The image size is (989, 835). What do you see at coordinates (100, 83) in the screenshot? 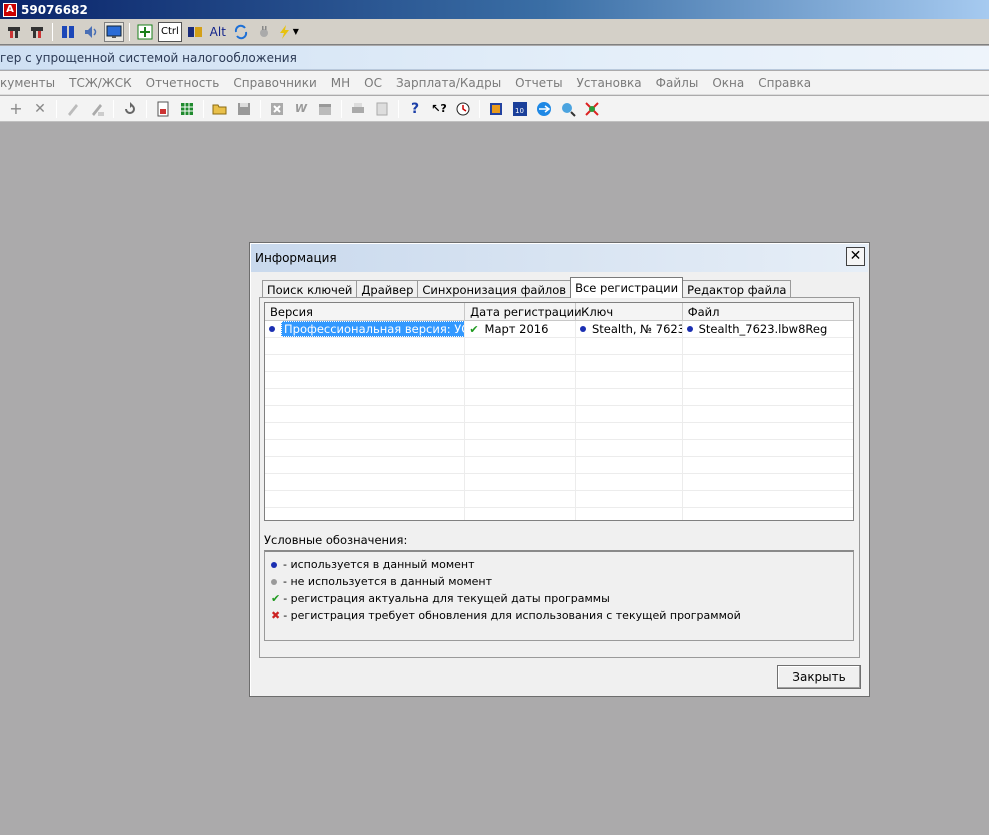
I see `menu-tszh: ТСЖ/ЖСК` at bounding box center [100, 83].